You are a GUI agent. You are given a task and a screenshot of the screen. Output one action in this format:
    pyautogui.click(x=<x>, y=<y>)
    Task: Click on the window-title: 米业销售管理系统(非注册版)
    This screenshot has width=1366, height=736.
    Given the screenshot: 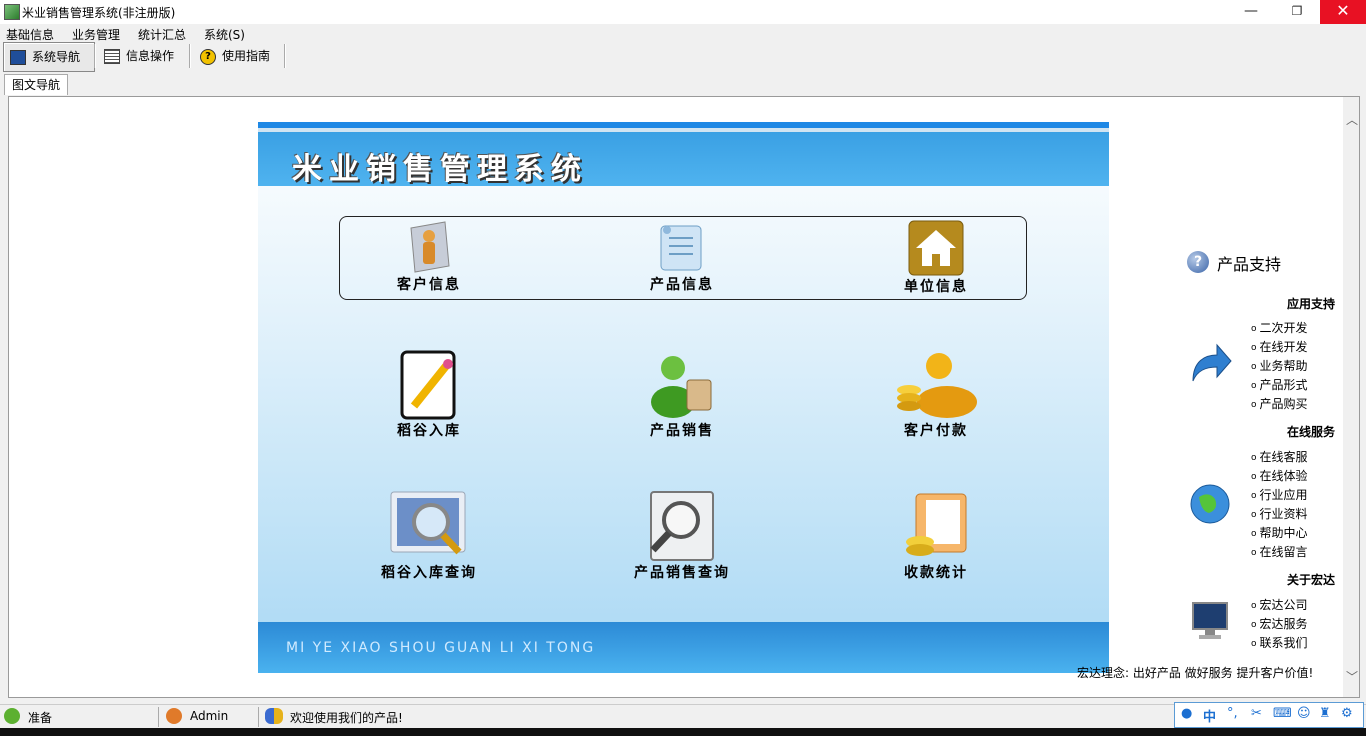 What is the action you would take?
    pyautogui.click(x=99, y=13)
    